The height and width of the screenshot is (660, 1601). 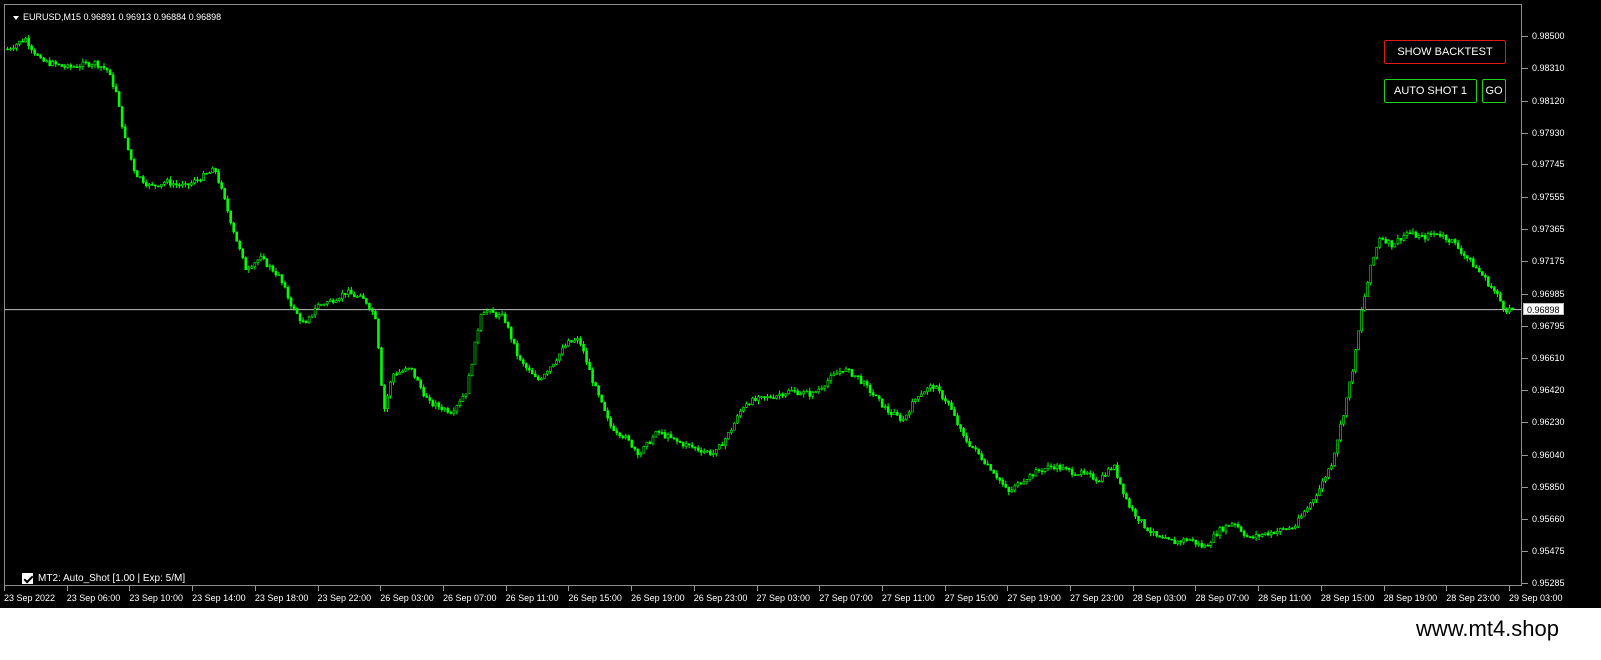 What do you see at coordinates (93, 598) in the screenshot?
I see `time-label: 23 Sep 06:00` at bounding box center [93, 598].